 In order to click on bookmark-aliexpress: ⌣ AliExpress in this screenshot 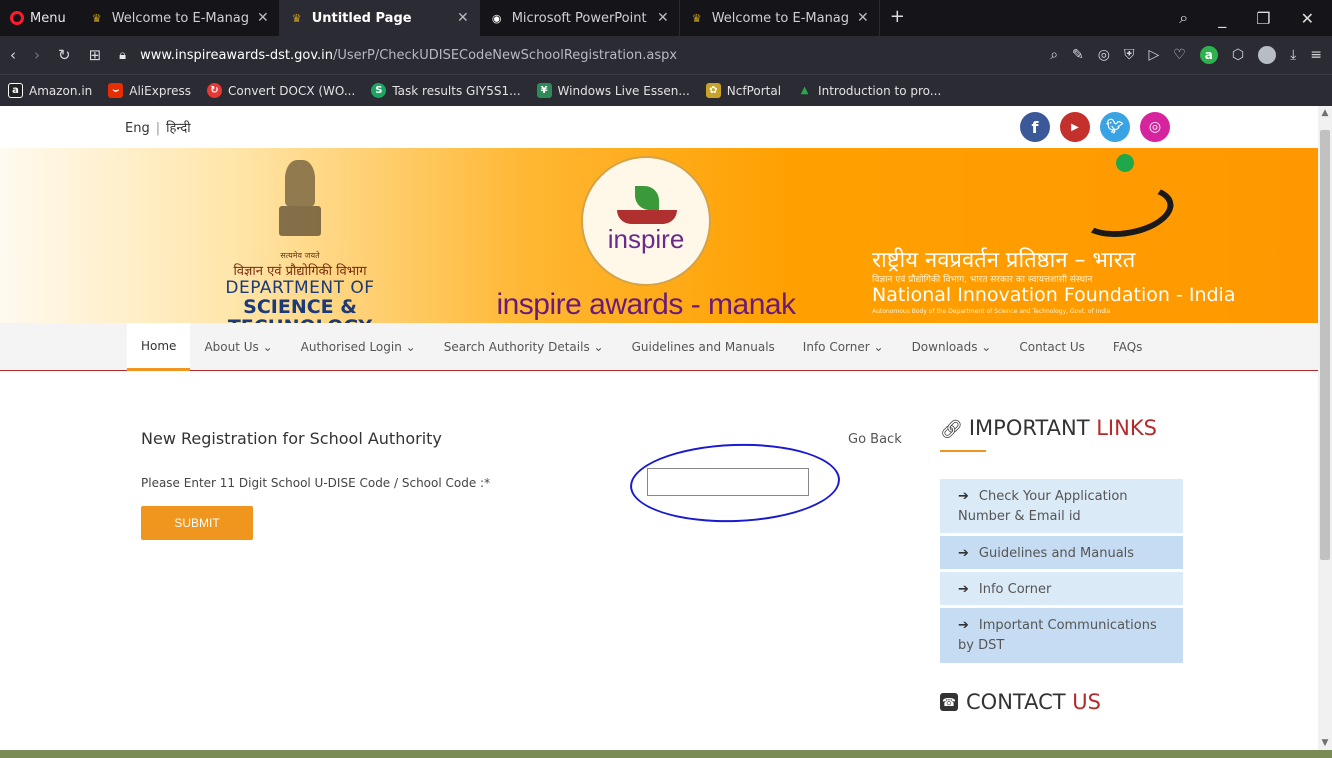, I will do `click(149, 90)`.